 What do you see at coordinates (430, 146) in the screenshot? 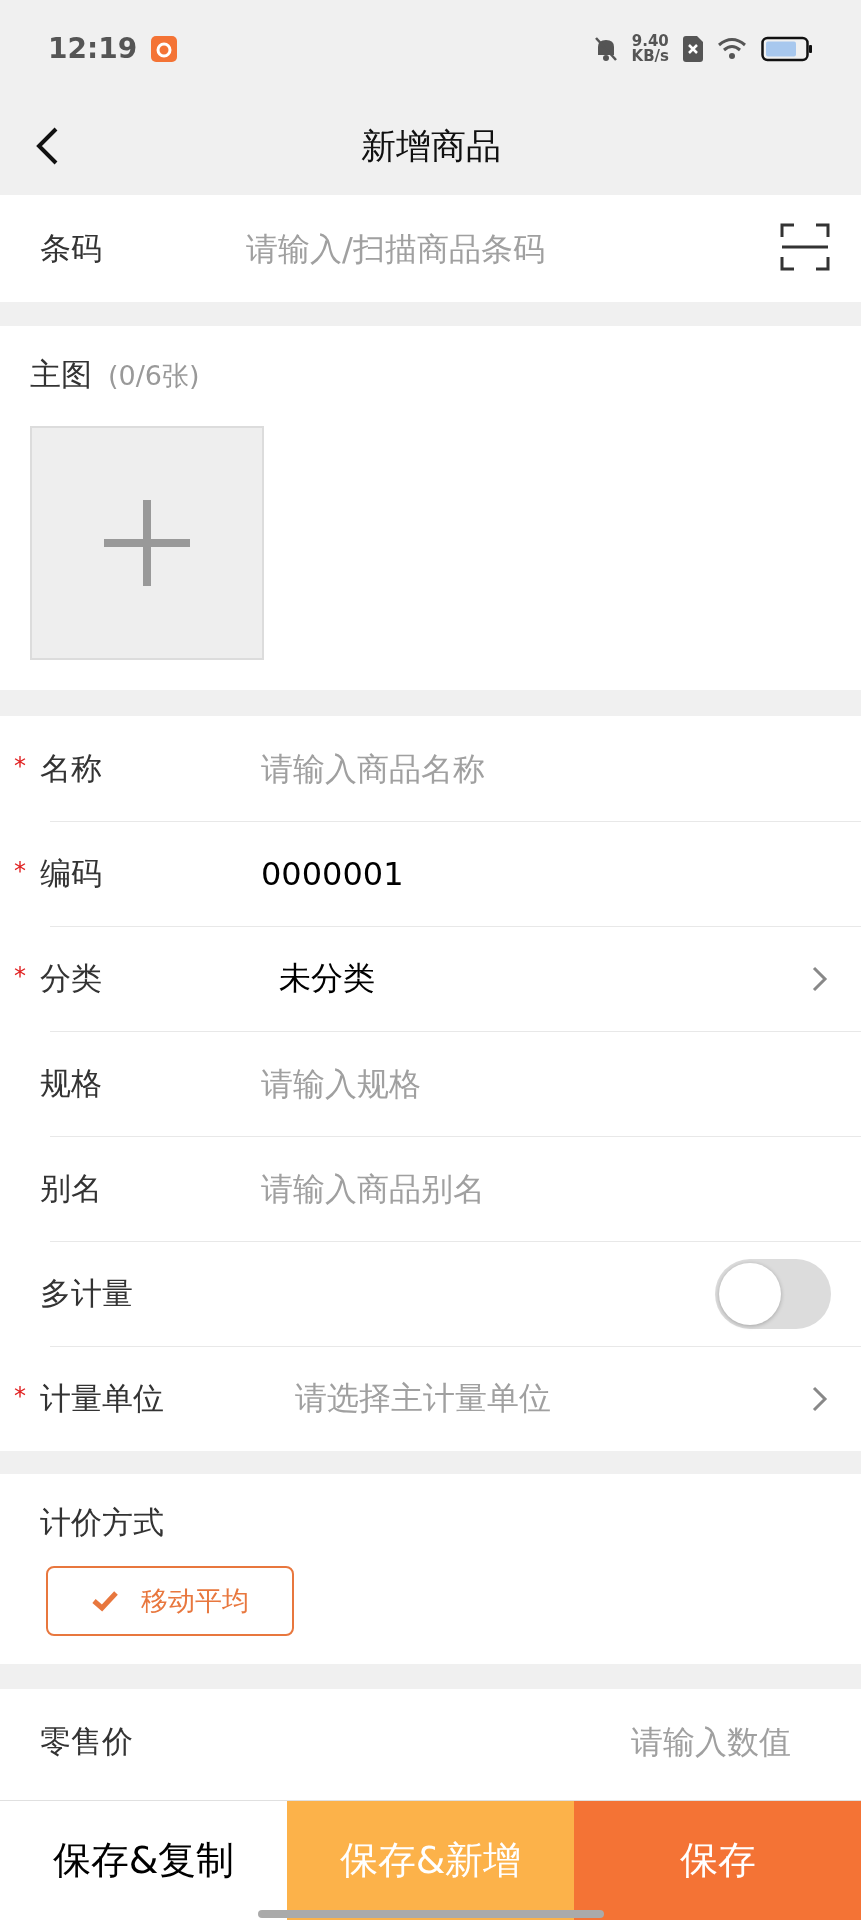
I see `page-title: 新增商品` at bounding box center [430, 146].